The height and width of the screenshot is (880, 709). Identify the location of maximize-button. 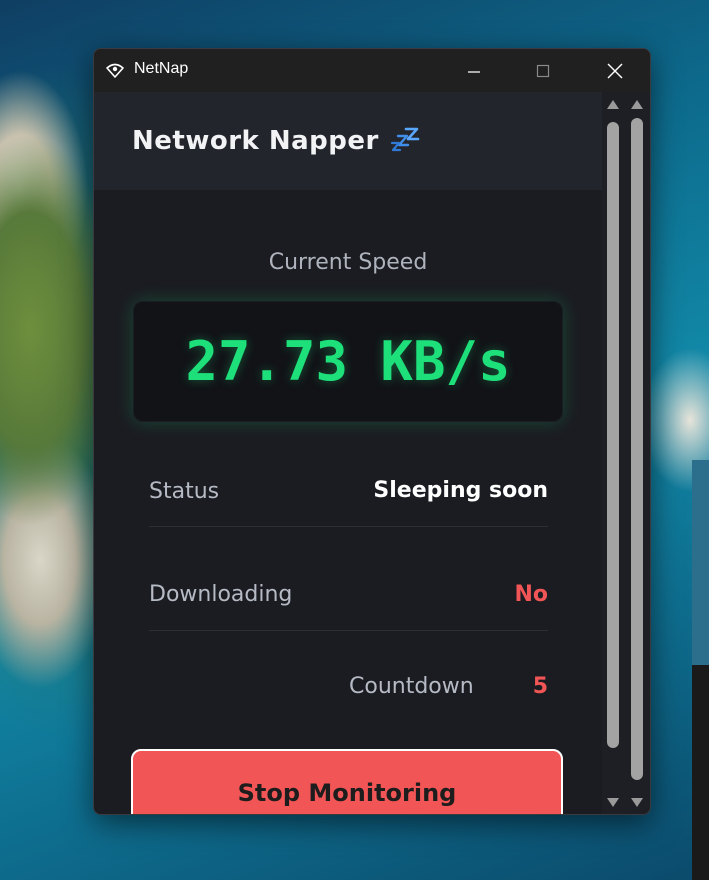
(543, 70).